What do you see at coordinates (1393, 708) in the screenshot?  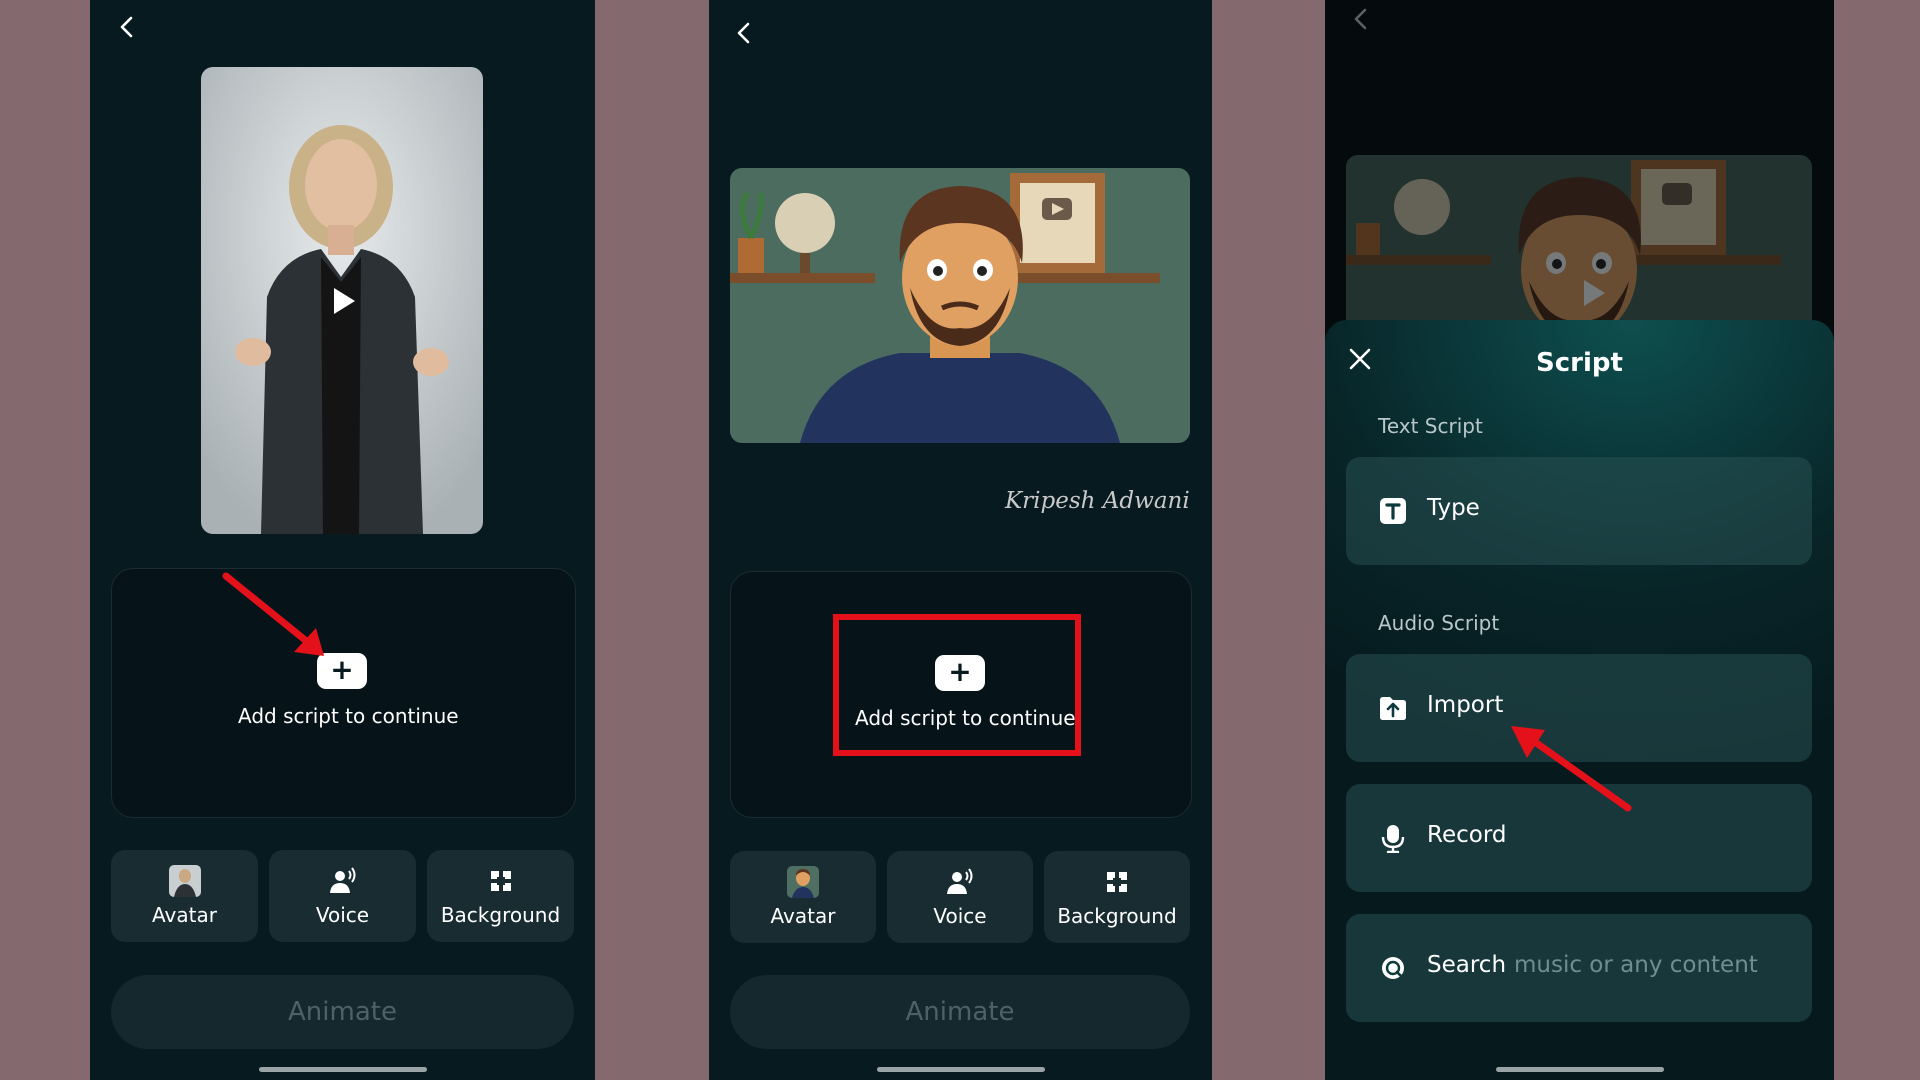 I see `folder-upload-icon` at bounding box center [1393, 708].